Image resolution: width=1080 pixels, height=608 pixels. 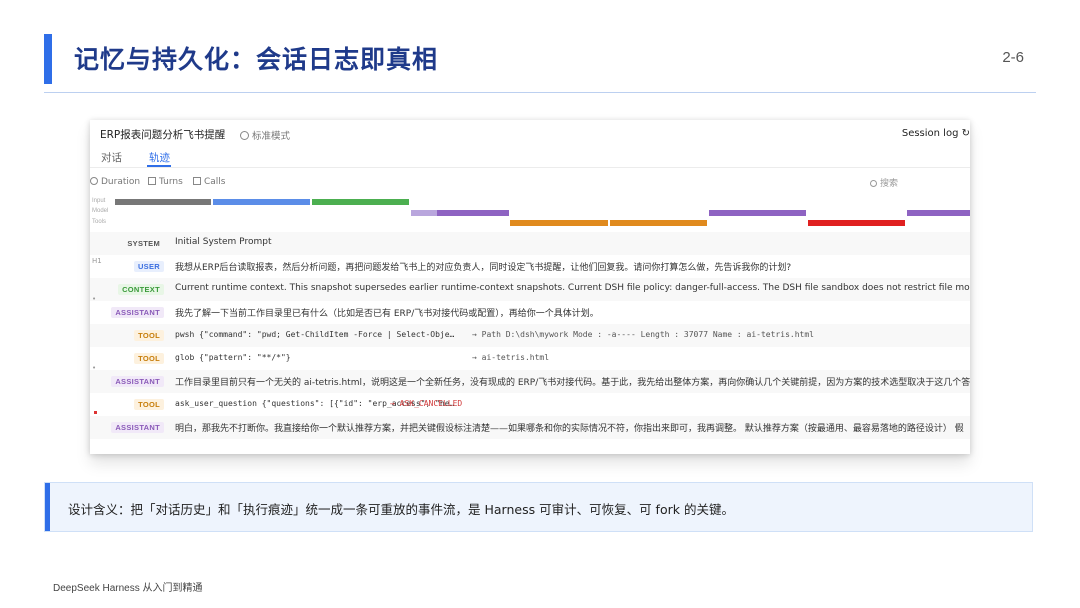 What do you see at coordinates (141, 289) in the screenshot?
I see `role-badge: CONTEXT` at bounding box center [141, 289].